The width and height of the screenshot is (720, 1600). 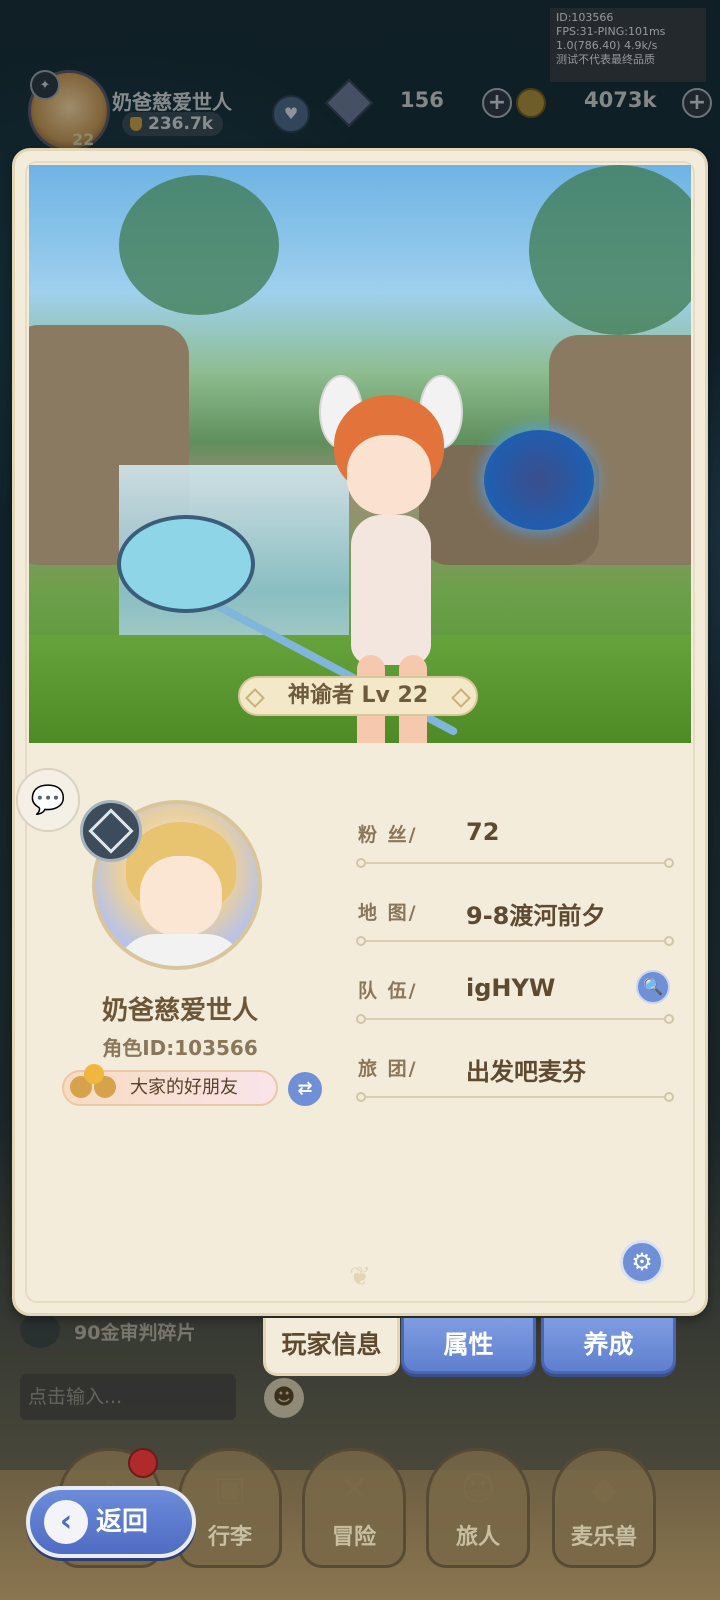 What do you see at coordinates (360, 1277) in the screenshot?
I see `panel-ornament: ❦` at bounding box center [360, 1277].